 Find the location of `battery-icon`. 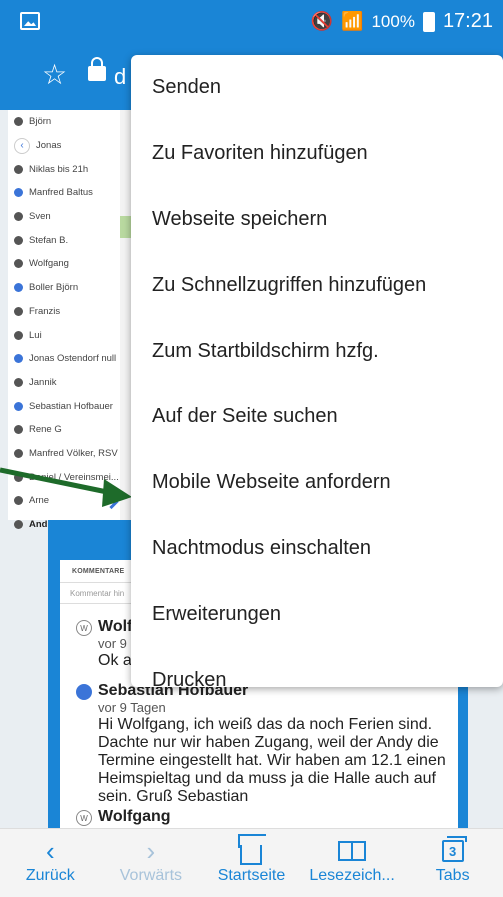

battery-icon is located at coordinates (428, 21).